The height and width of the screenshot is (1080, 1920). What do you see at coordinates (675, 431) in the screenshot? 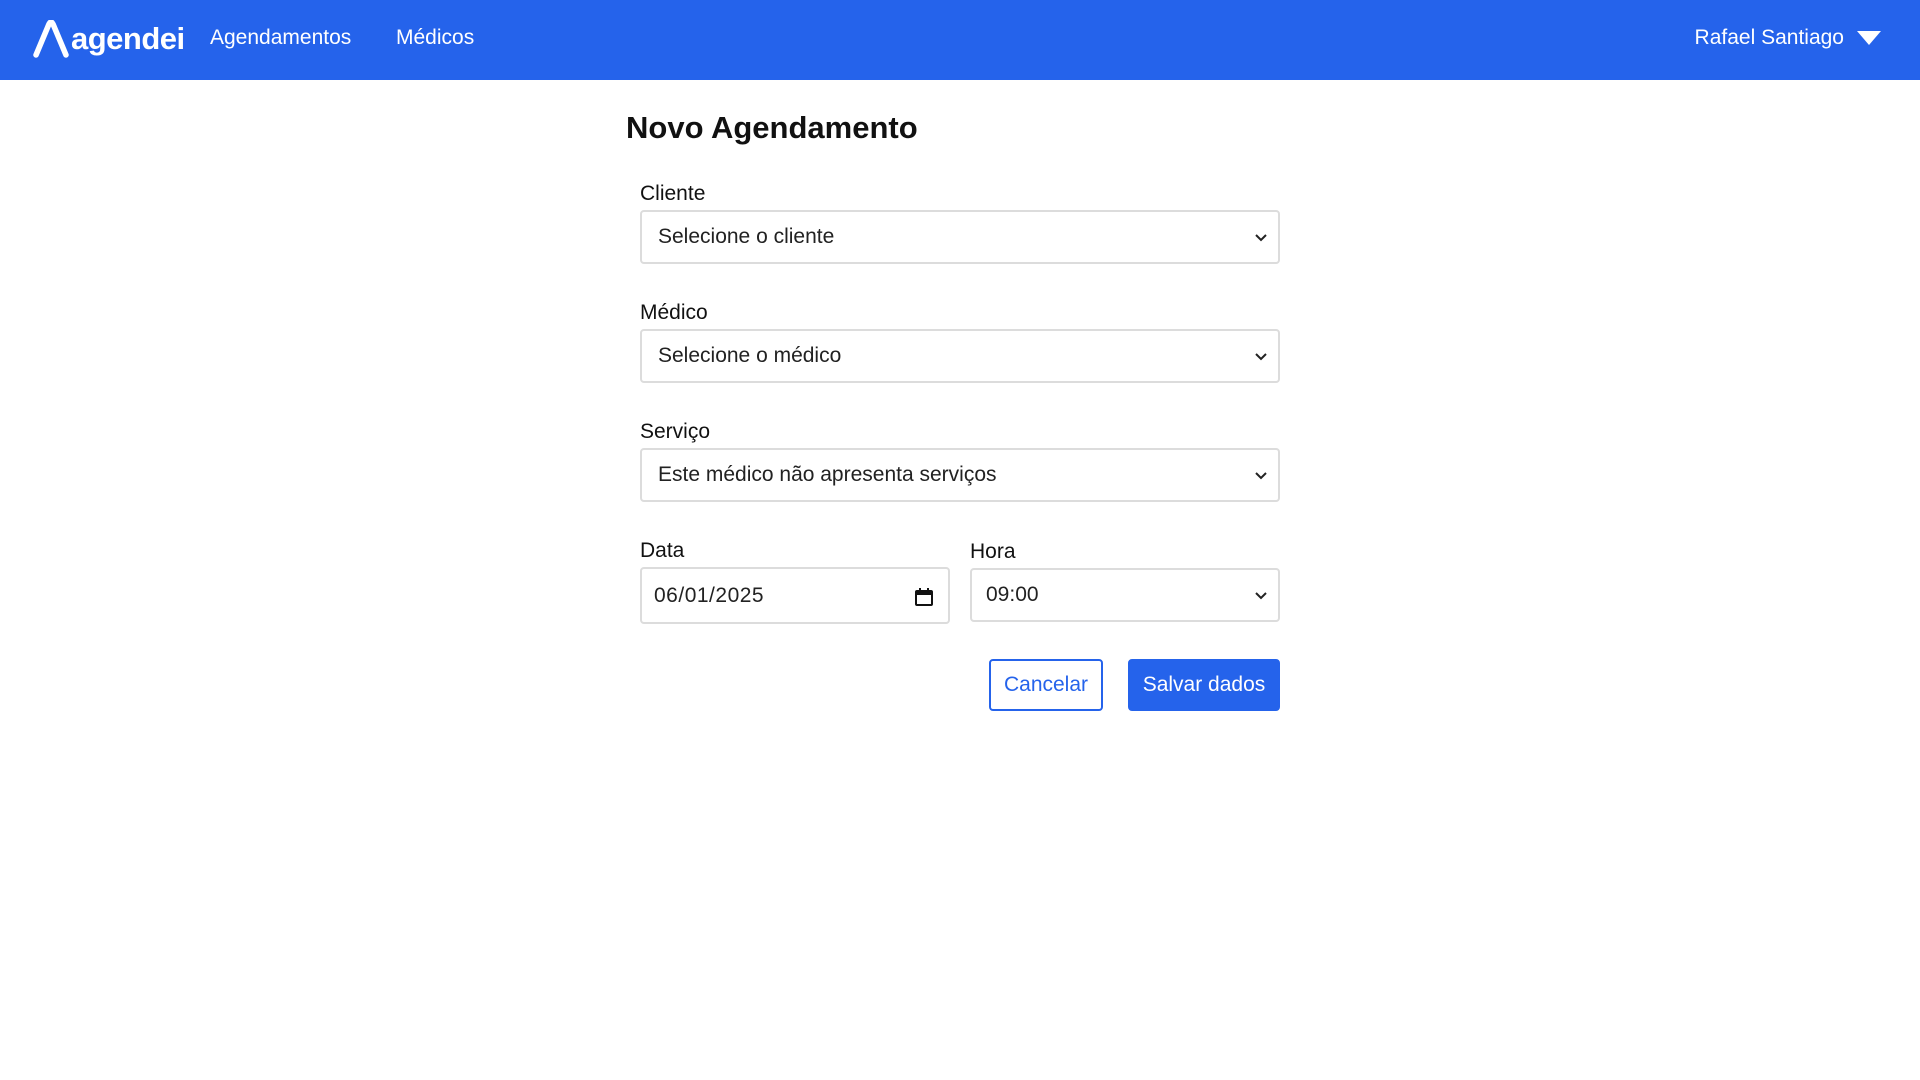
I see `servico-label: Serviço` at bounding box center [675, 431].